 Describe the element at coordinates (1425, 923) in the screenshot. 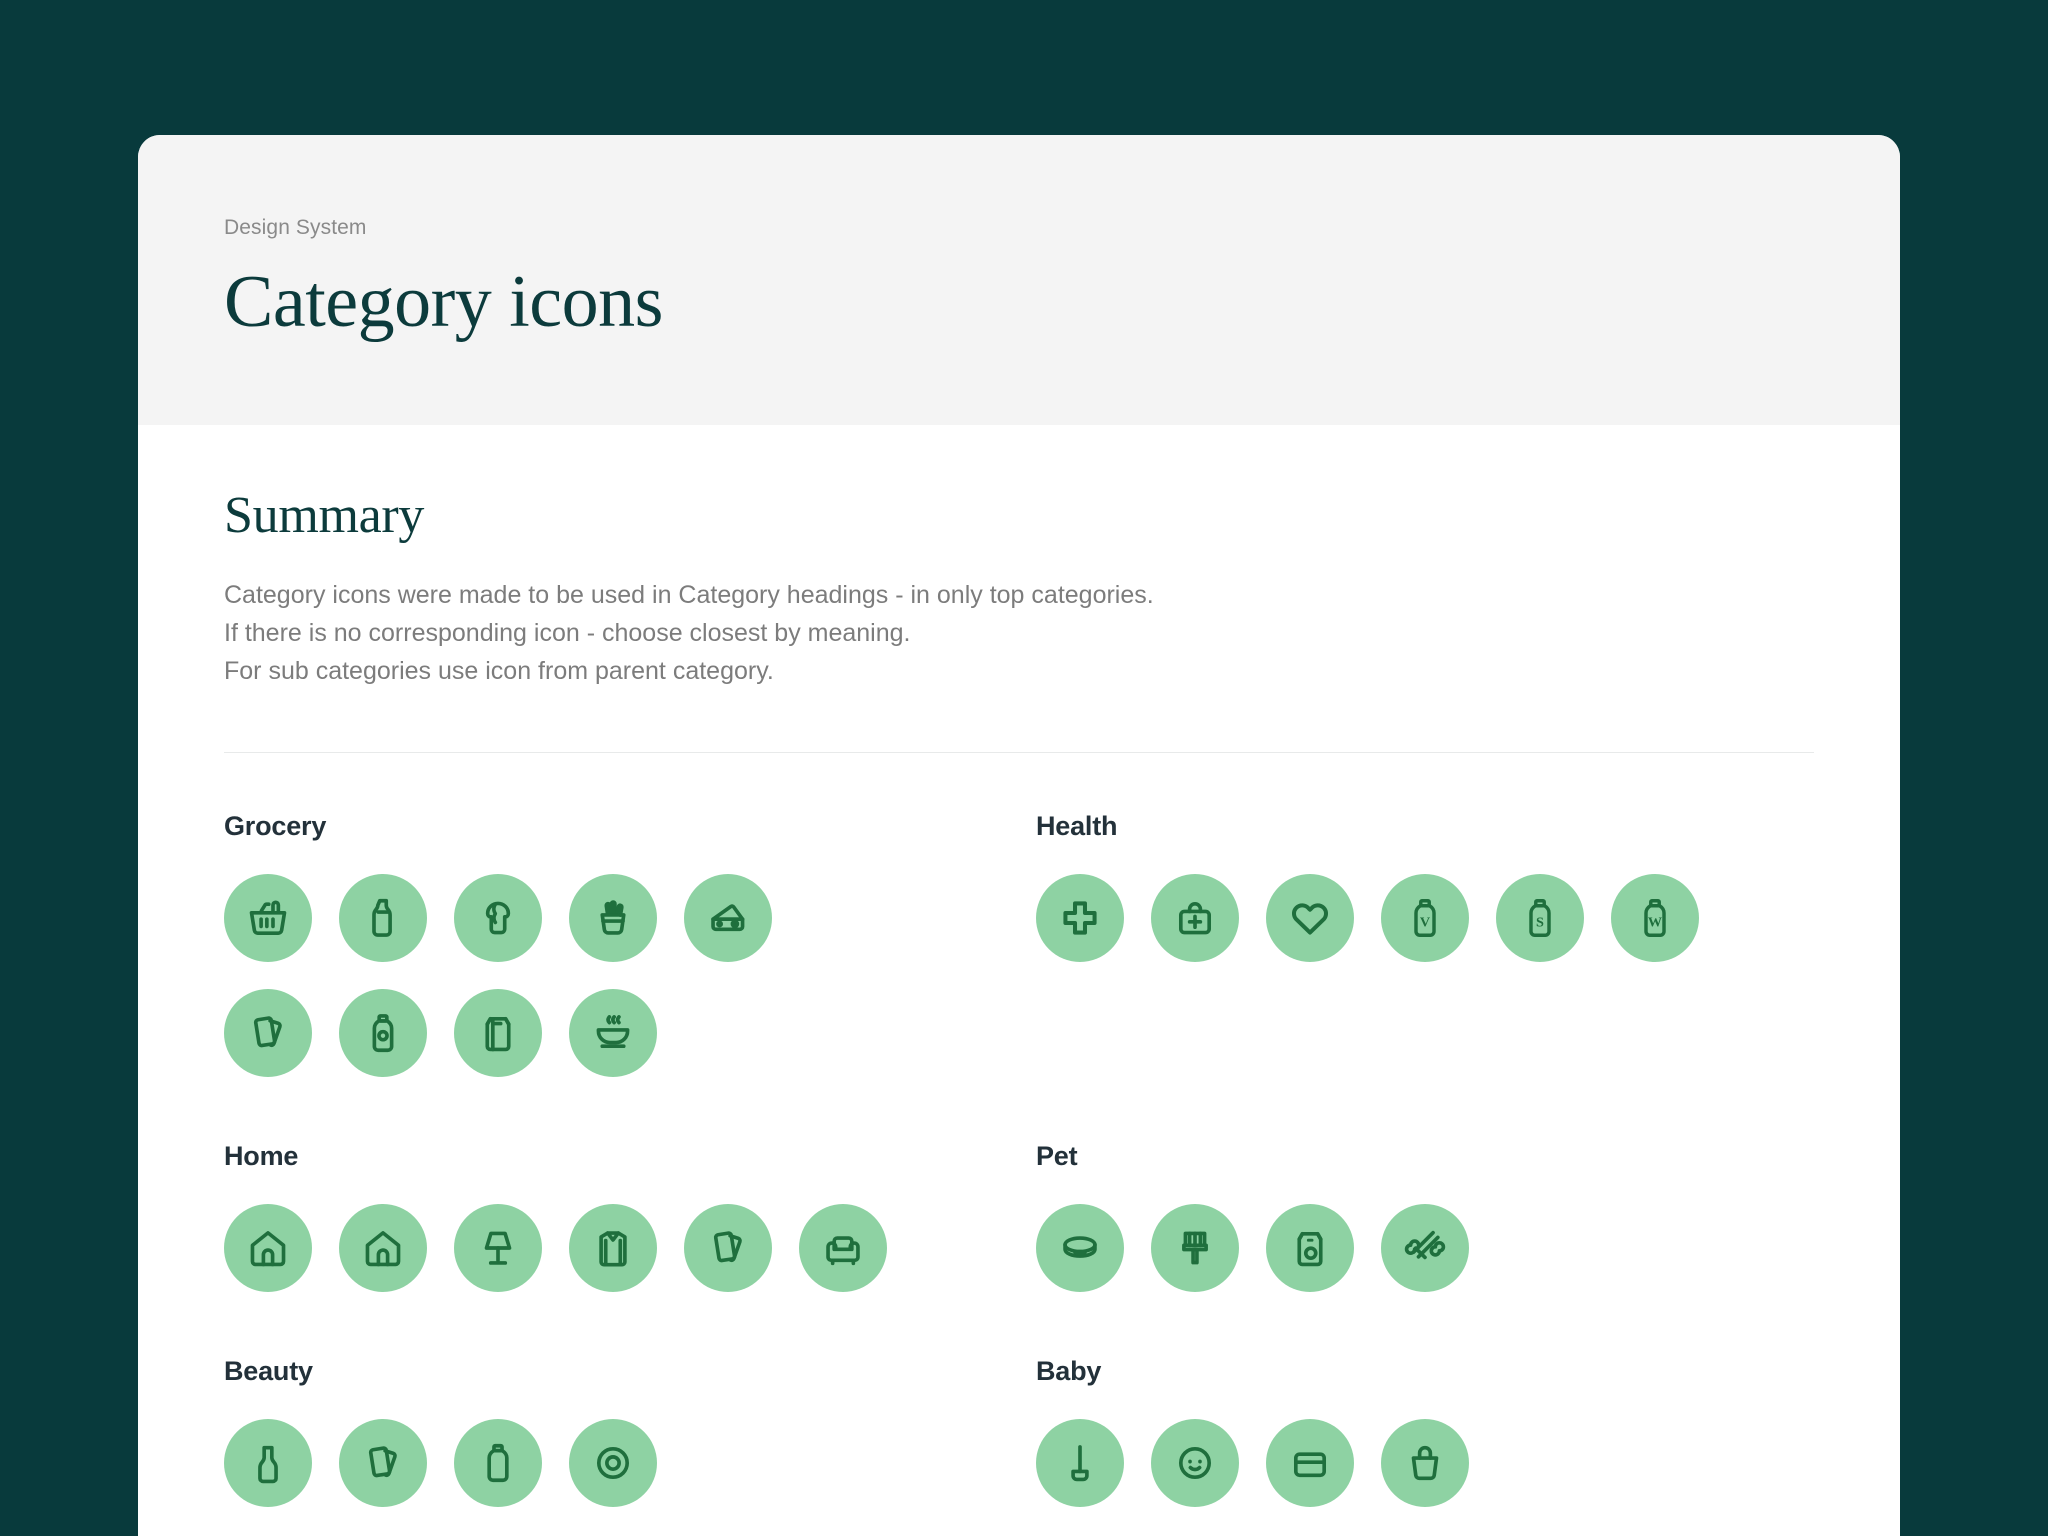

I see `svg-text: V` at that location.